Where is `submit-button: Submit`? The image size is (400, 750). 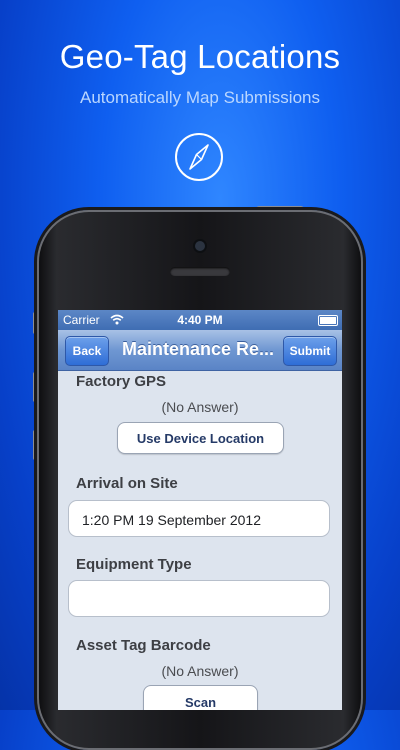
submit-button: Submit is located at coordinates (310, 351).